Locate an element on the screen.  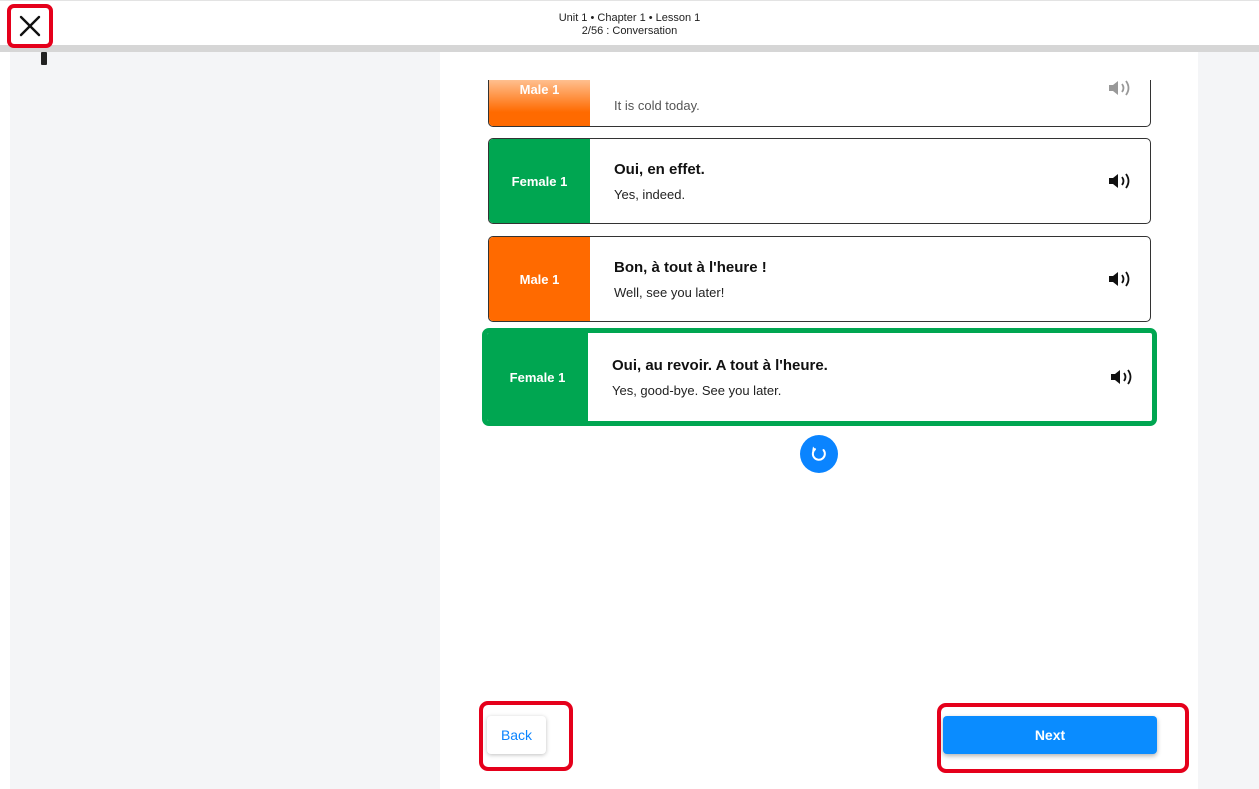
dialogue-text: Oui, en effet. Yes, indeed. is located at coordinates (840, 181).